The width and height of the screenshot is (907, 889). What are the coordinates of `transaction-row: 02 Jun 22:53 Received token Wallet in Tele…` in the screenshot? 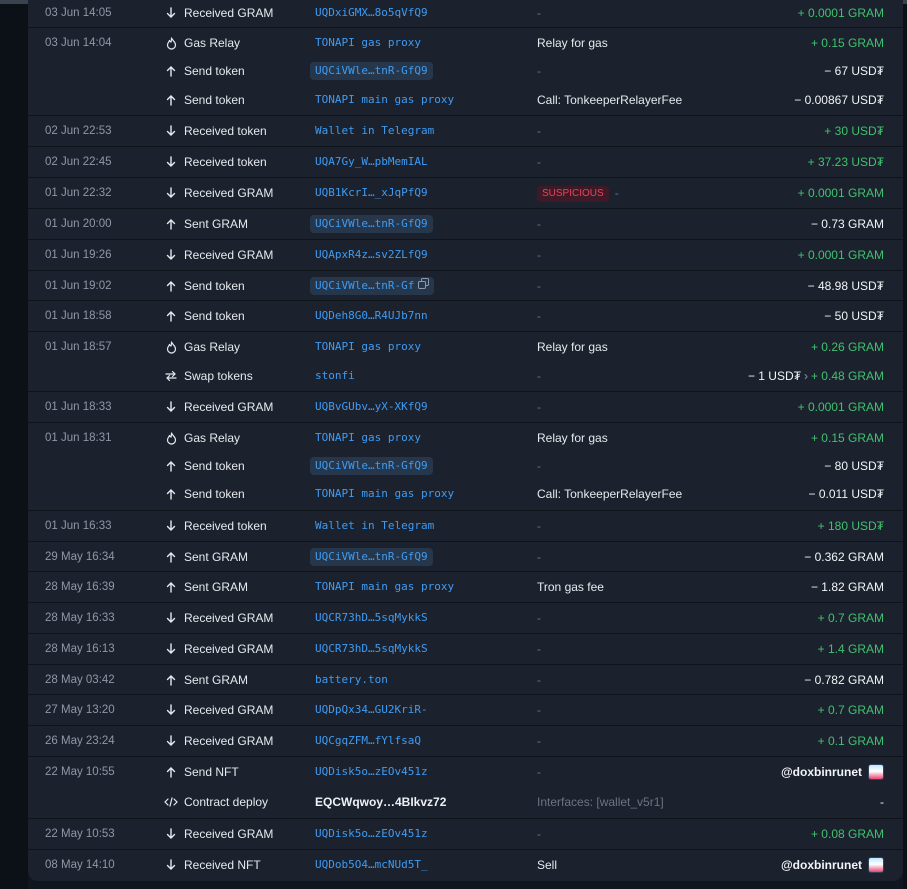 It's located at (465, 130).